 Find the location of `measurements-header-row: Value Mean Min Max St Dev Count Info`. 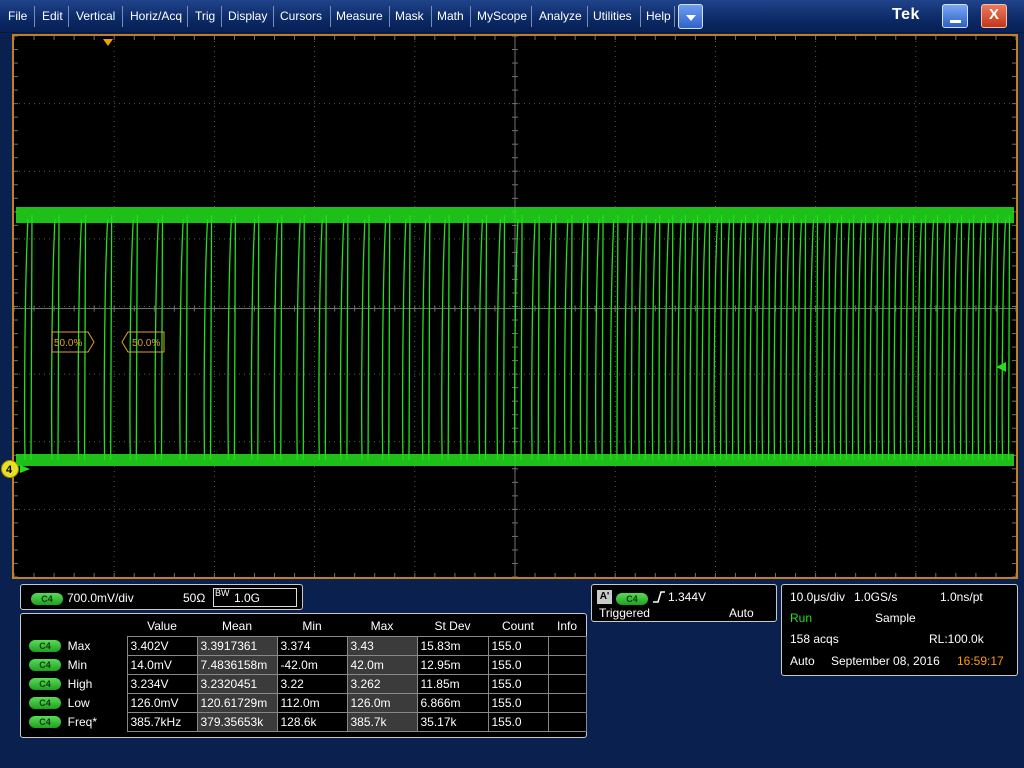

measurements-header-row: Value Mean Min Max St Dev Count Info is located at coordinates (306, 626).